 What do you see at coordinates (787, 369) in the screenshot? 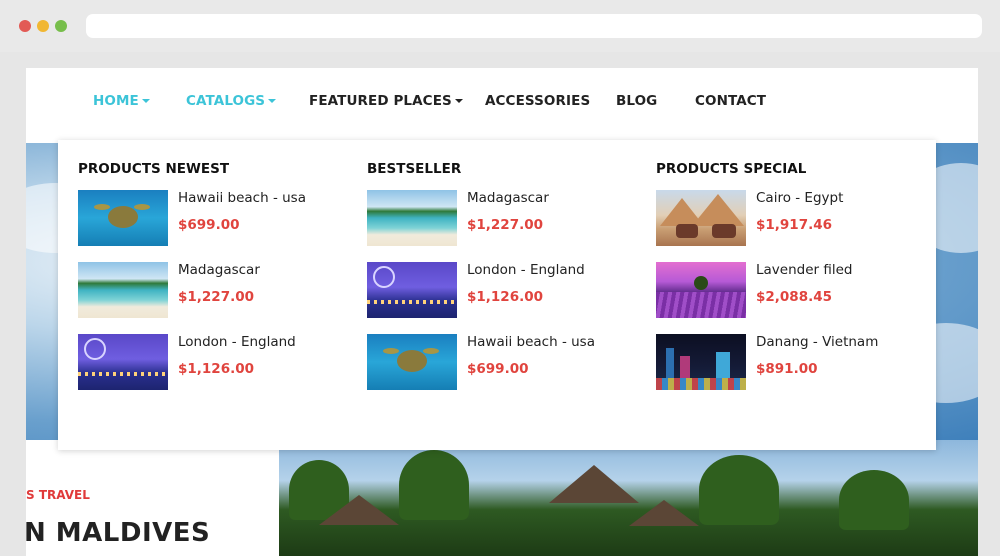
I see `product-price: $891.00` at bounding box center [787, 369].